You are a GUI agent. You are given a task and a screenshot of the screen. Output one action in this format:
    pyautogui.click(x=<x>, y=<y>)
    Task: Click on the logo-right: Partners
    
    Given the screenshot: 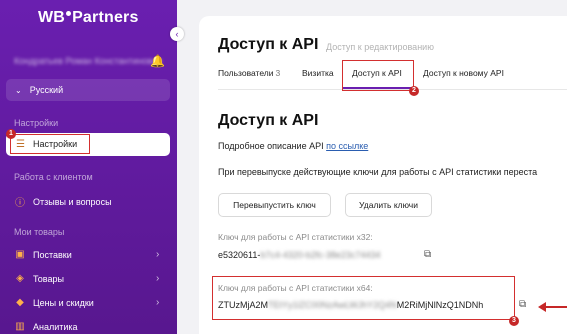 What is the action you would take?
    pyautogui.click(x=105, y=17)
    